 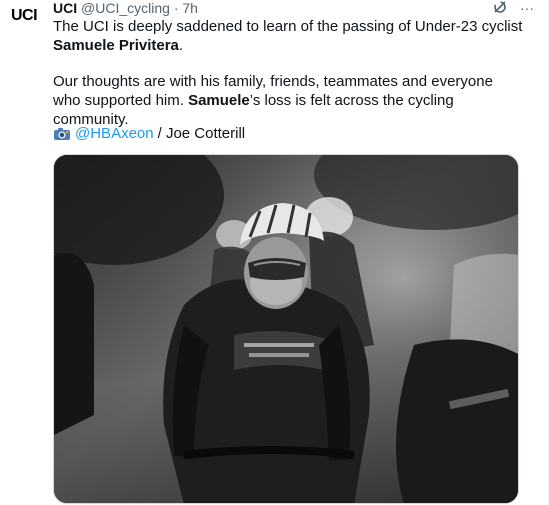 I want to click on grok-icon, so click(x=500, y=9).